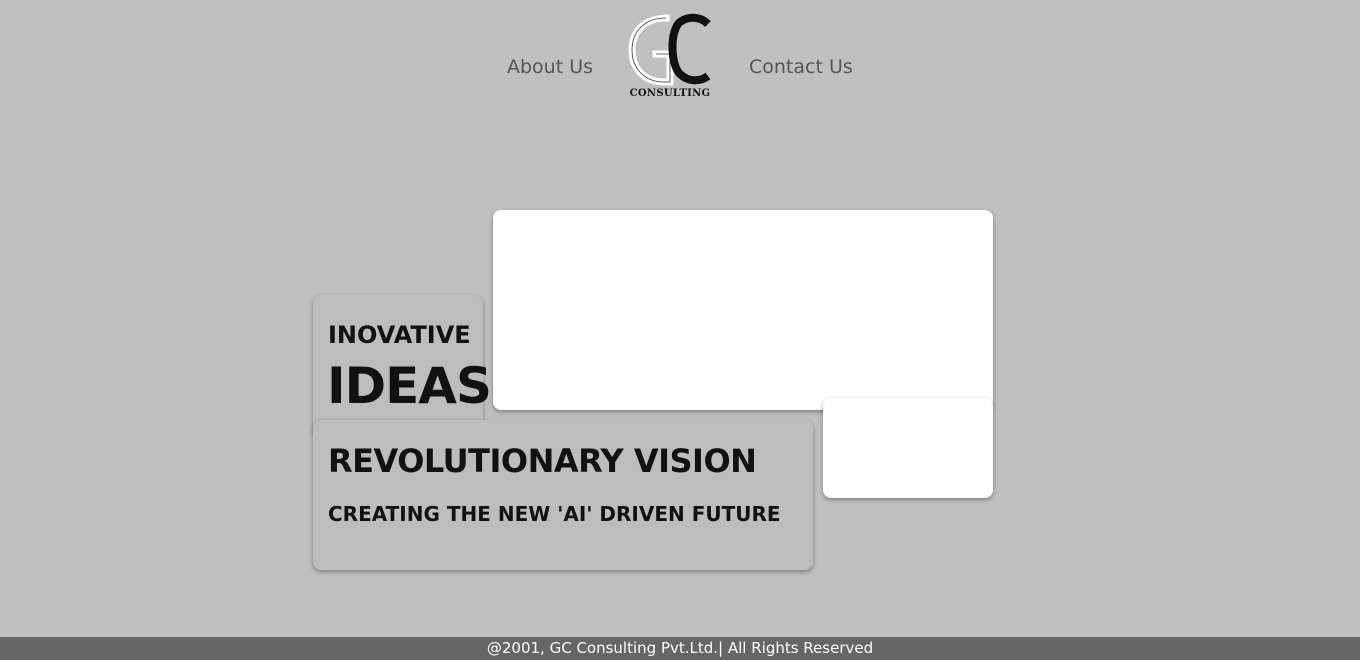 The width and height of the screenshot is (1360, 660). What do you see at coordinates (542, 461) in the screenshot?
I see `vision-title: REVOLUTIONARY VISION` at bounding box center [542, 461].